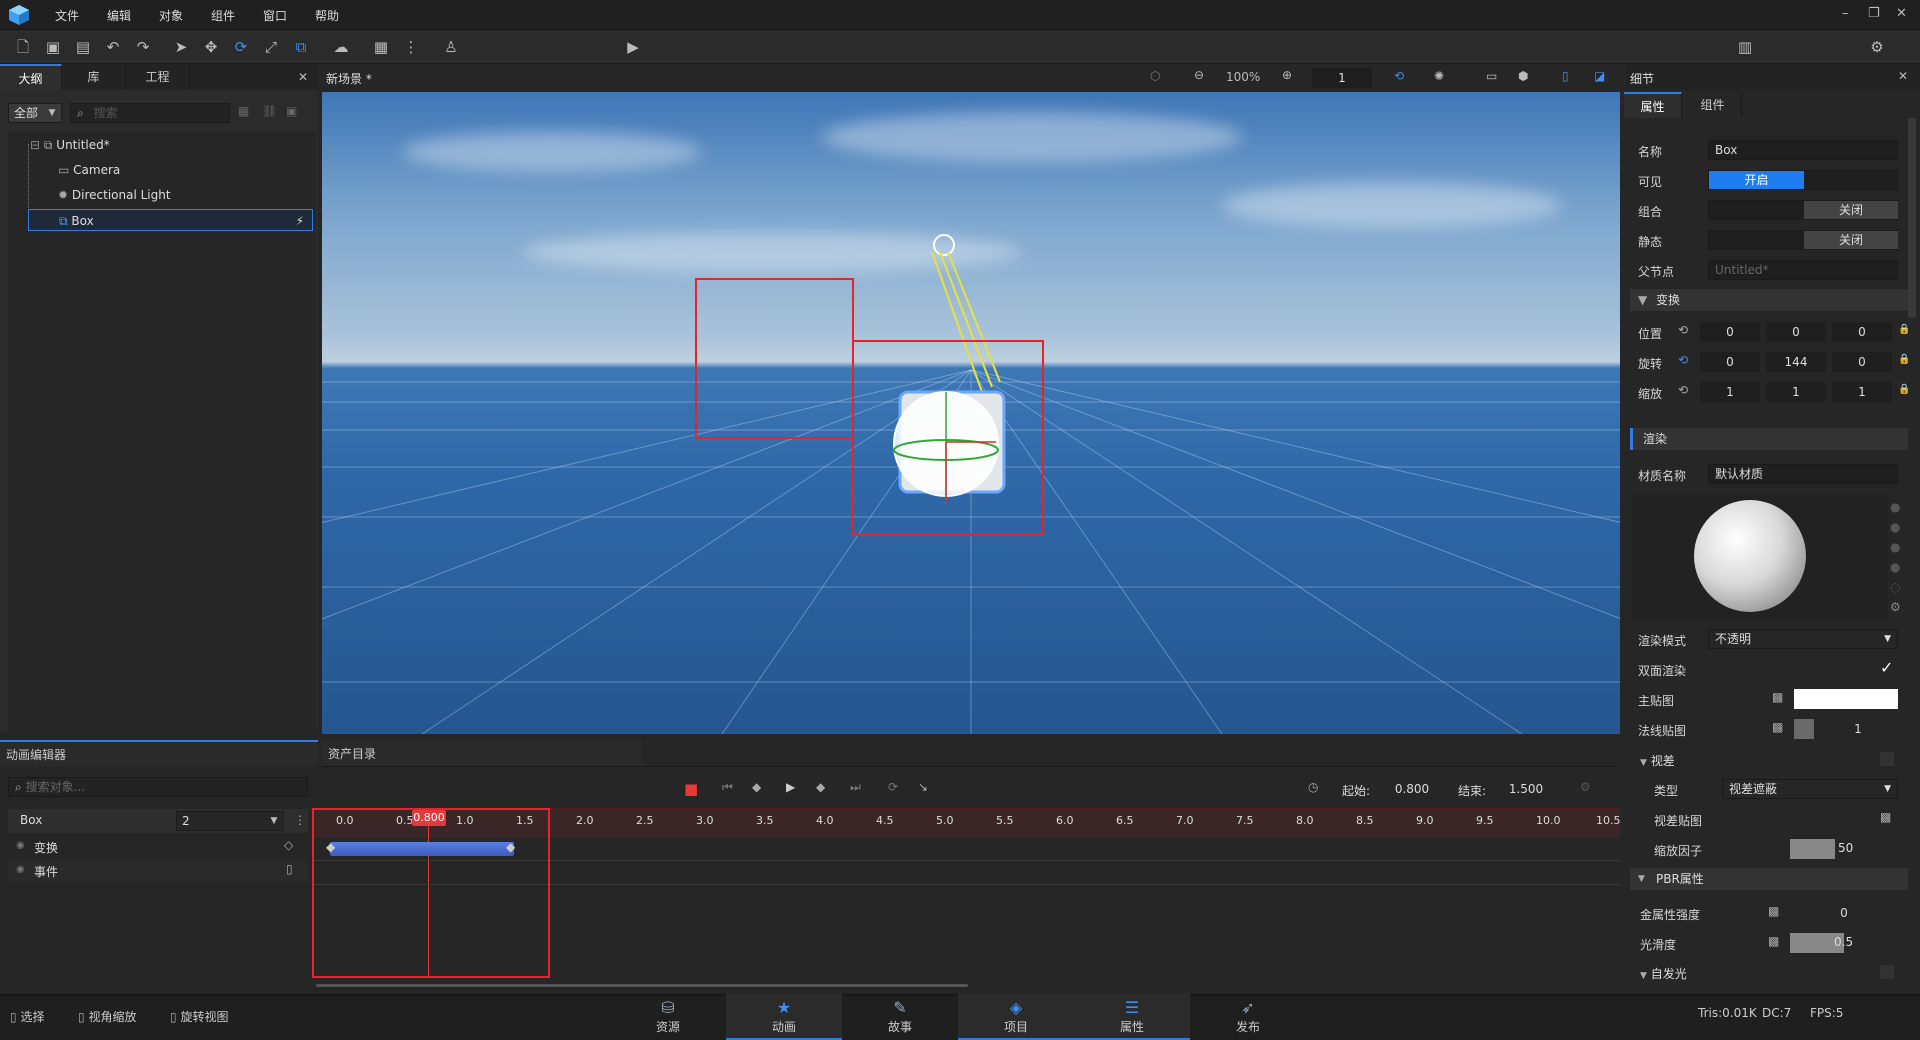 The image size is (1920, 1040). I want to click on scale-y: 1, so click(1796, 392).